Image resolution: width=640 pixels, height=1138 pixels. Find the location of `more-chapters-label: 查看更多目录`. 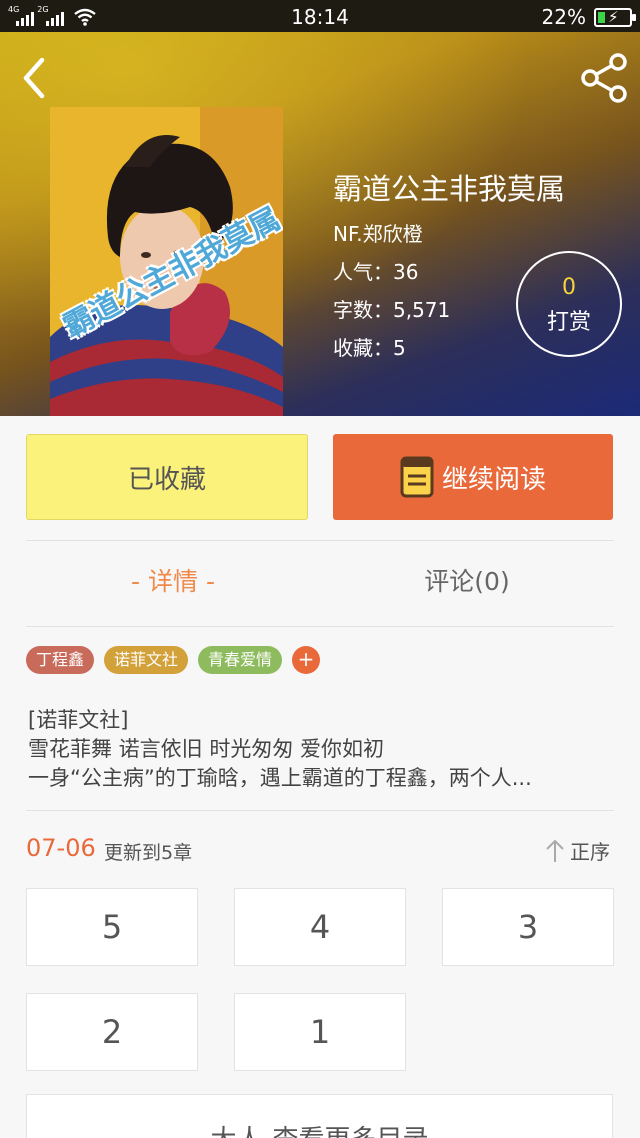

more-chapters-label: 查看更多目录 is located at coordinates (351, 1128).